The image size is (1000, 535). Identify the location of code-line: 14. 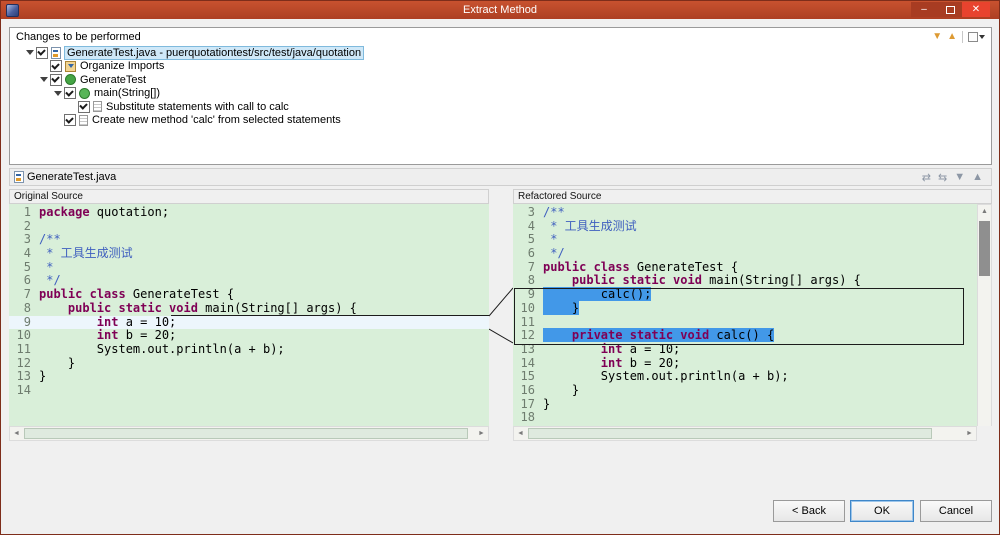
(251, 390).